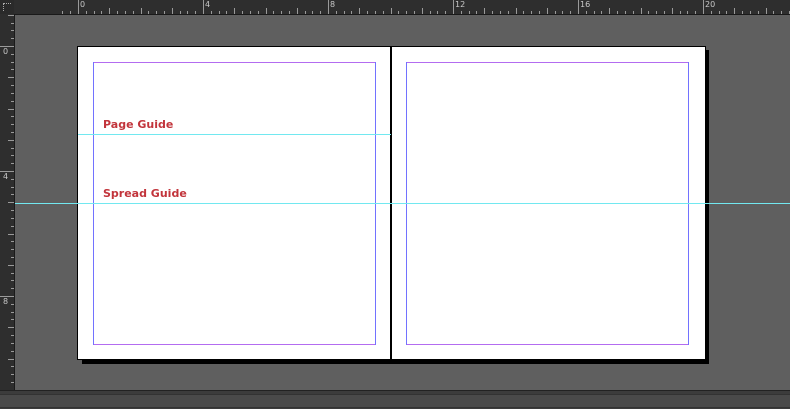  I want to click on spread-guide, so click(402, 203).